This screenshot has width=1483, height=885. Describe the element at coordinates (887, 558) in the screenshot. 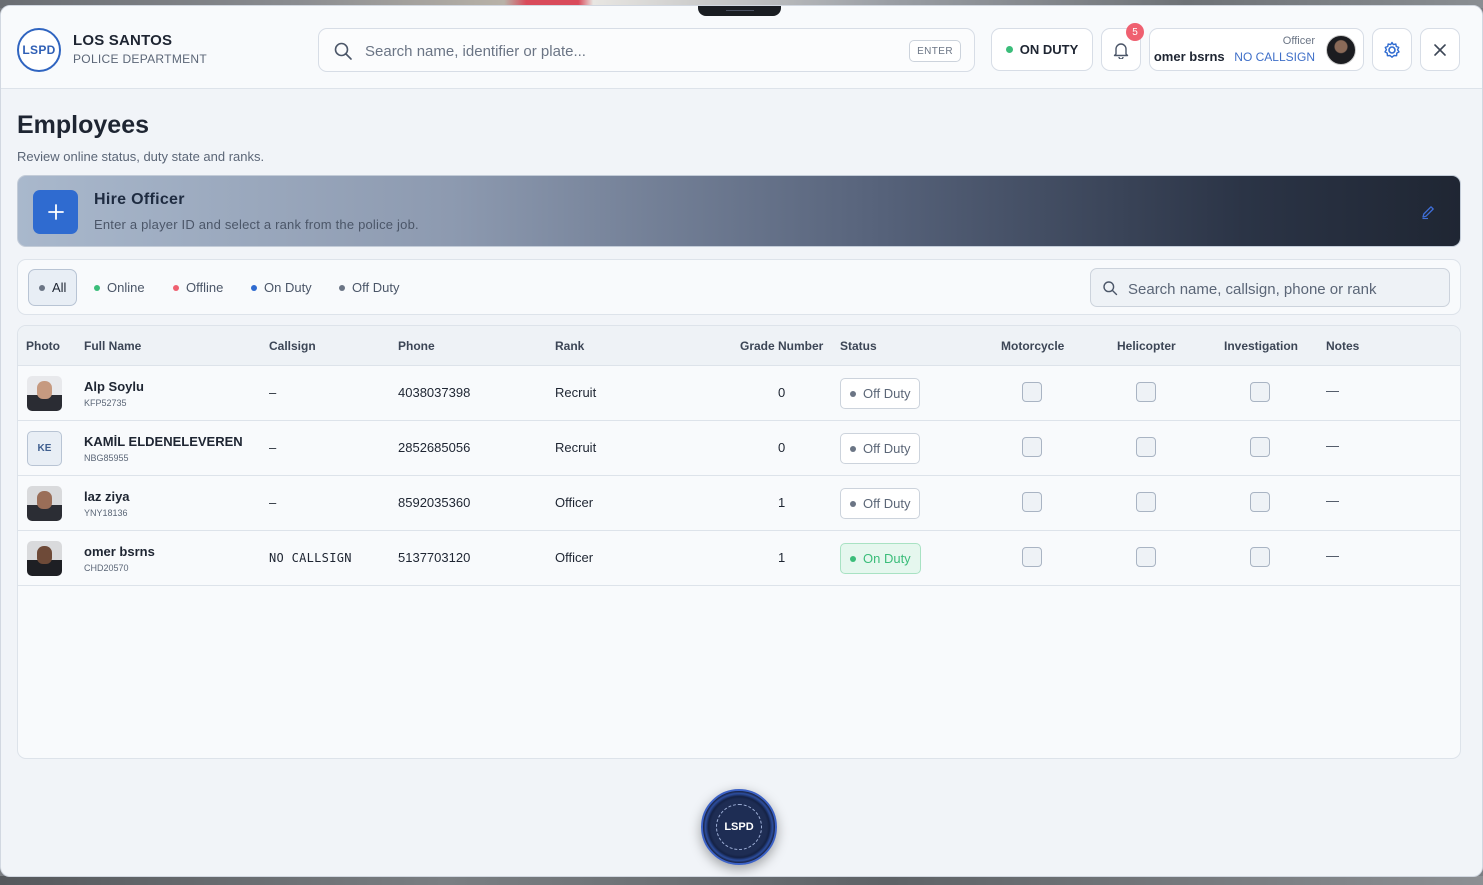

I see `status-label: On Duty` at that location.